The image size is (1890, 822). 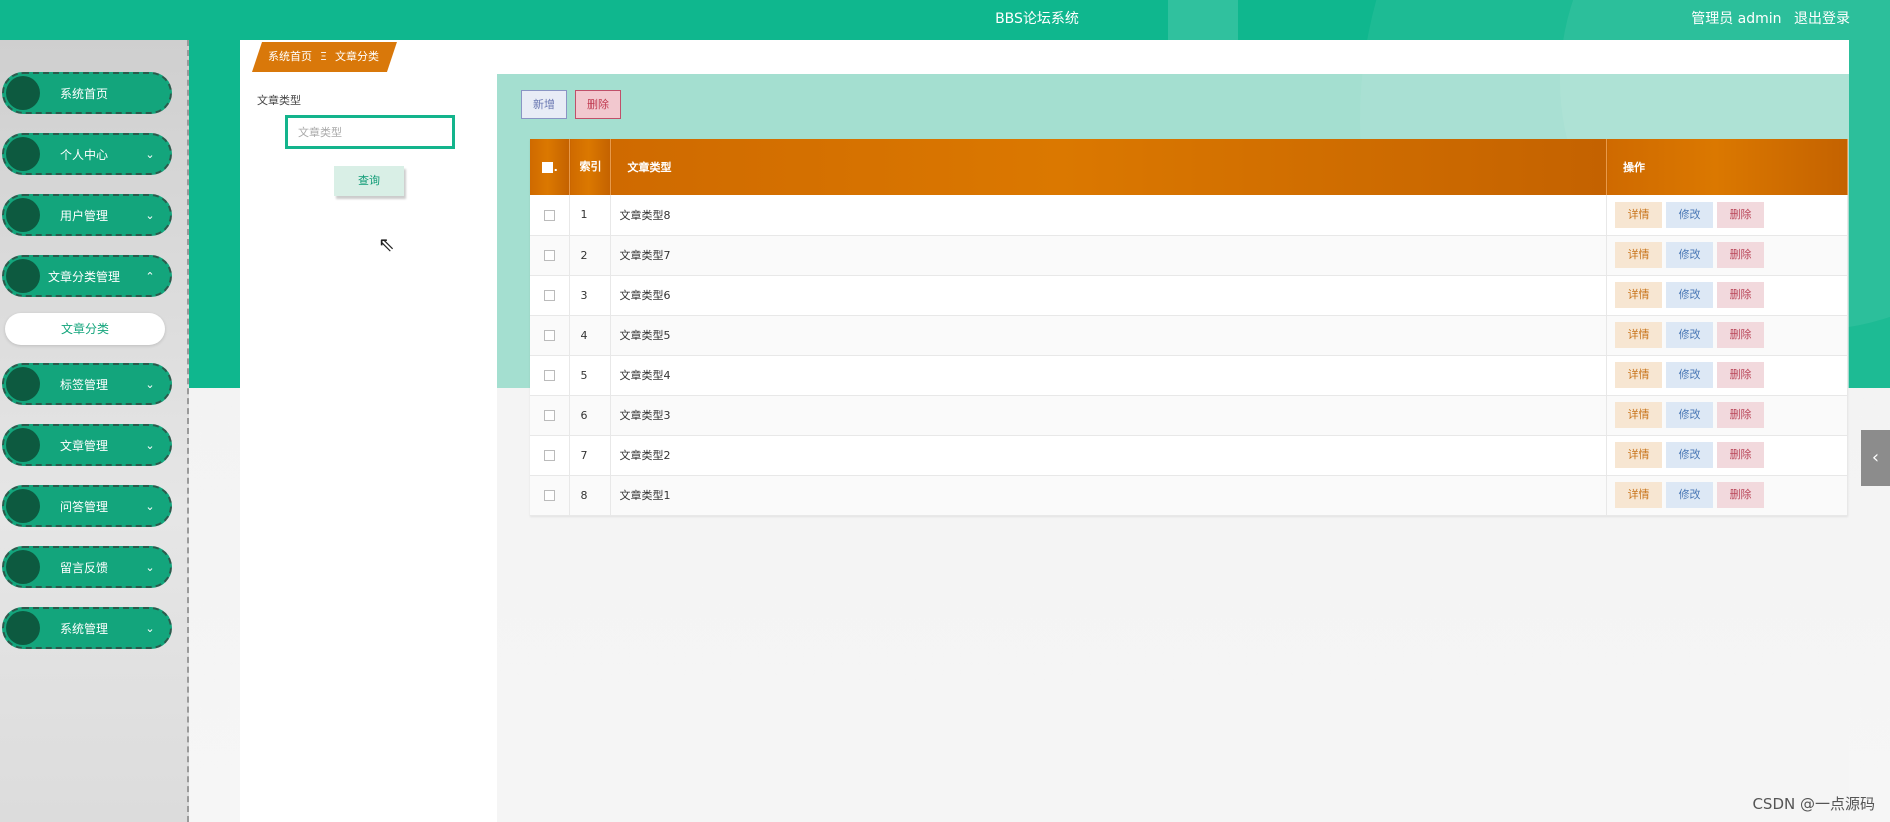 I want to click on add-button: 新增, so click(x=544, y=104).